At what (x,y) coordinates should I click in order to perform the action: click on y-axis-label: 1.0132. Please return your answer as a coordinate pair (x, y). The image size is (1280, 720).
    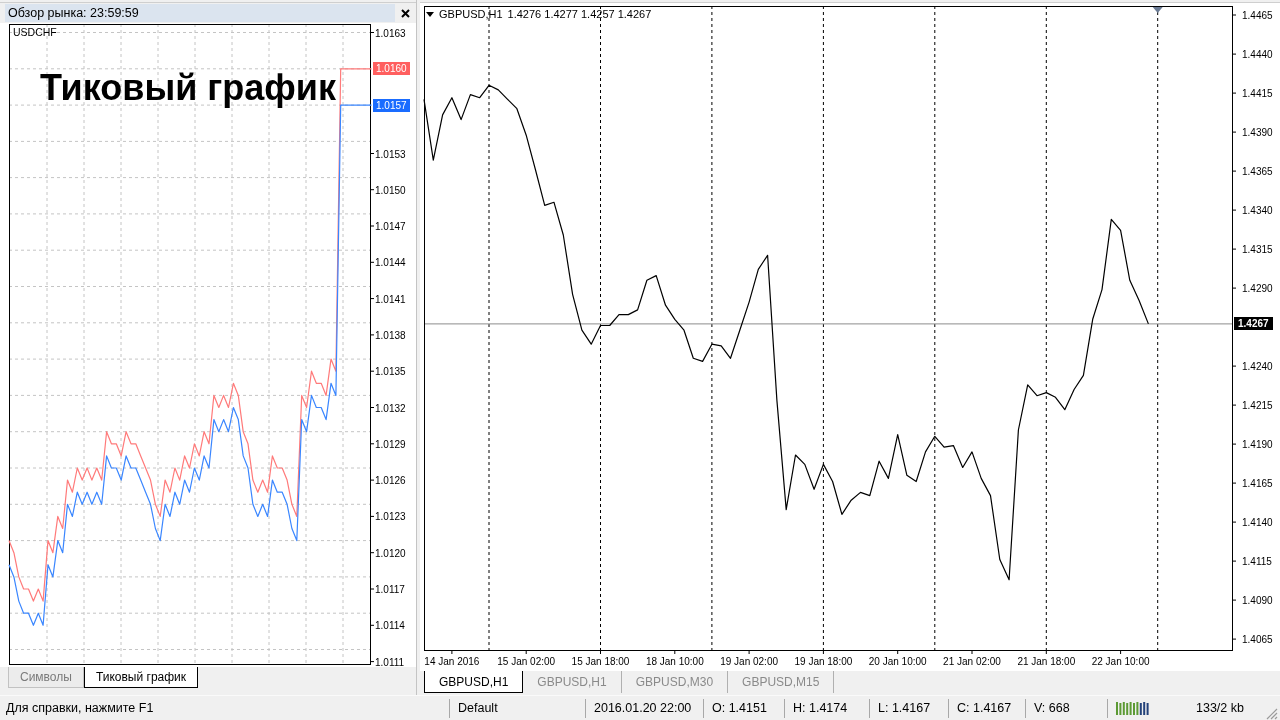
    Looking at the image, I should click on (390, 408).